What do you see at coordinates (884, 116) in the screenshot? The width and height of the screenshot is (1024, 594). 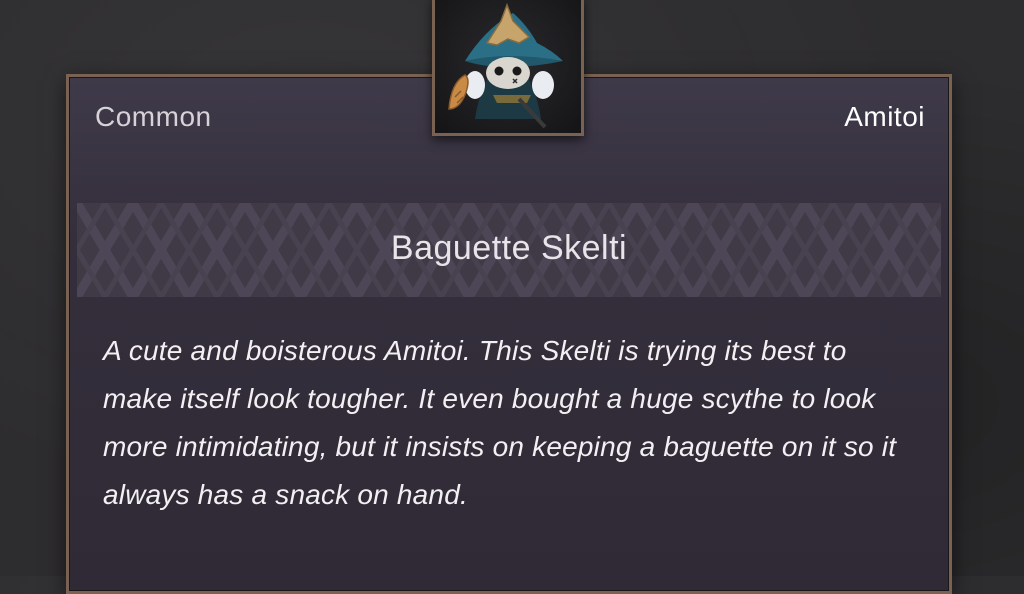 I see `category-label: Amitoi` at bounding box center [884, 116].